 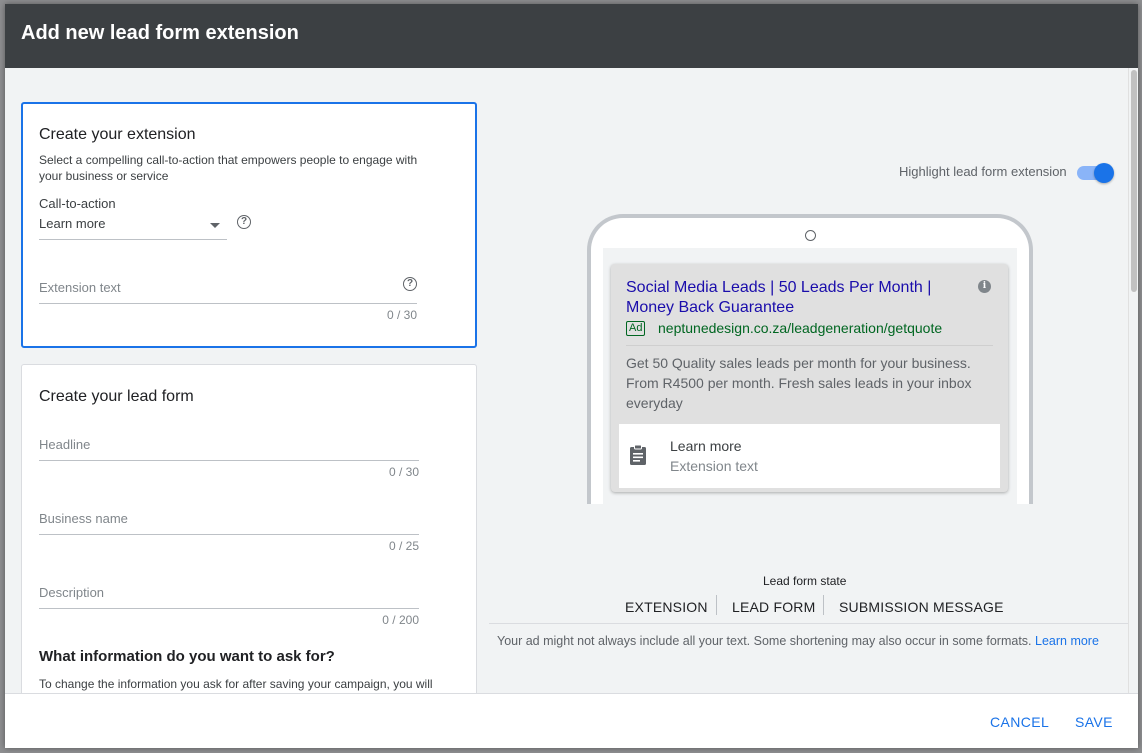 I want to click on dialog-footer: CANCEL SAVE, so click(x=571, y=720).